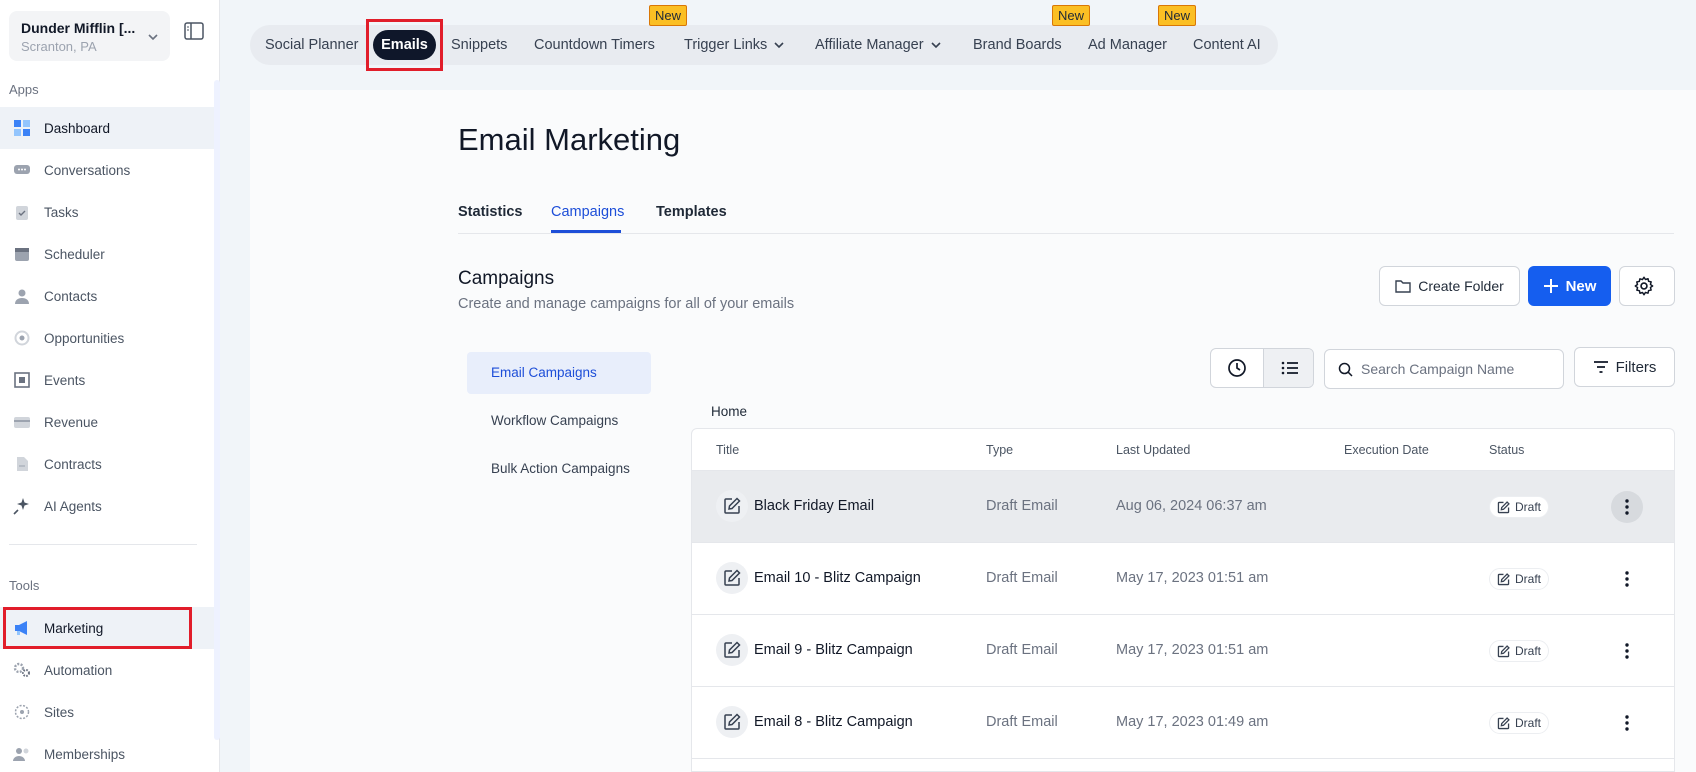  What do you see at coordinates (1600, 367) in the screenshot?
I see `filter-icon` at bounding box center [1600, 367].